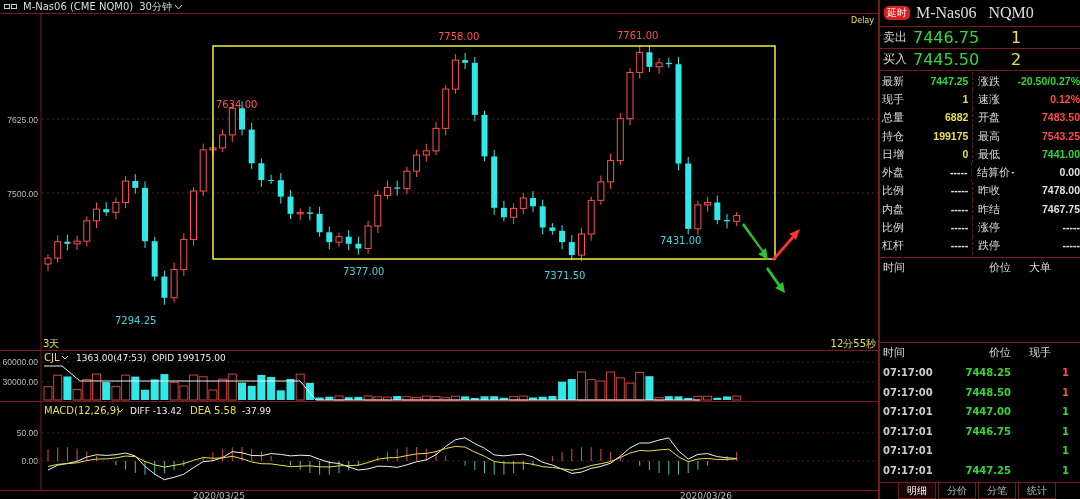 This screenshot has width=1080, height=499. Describe the element at coordinates (990, 99) in the screenshot. I see `stat-label: 速涨` at that location.